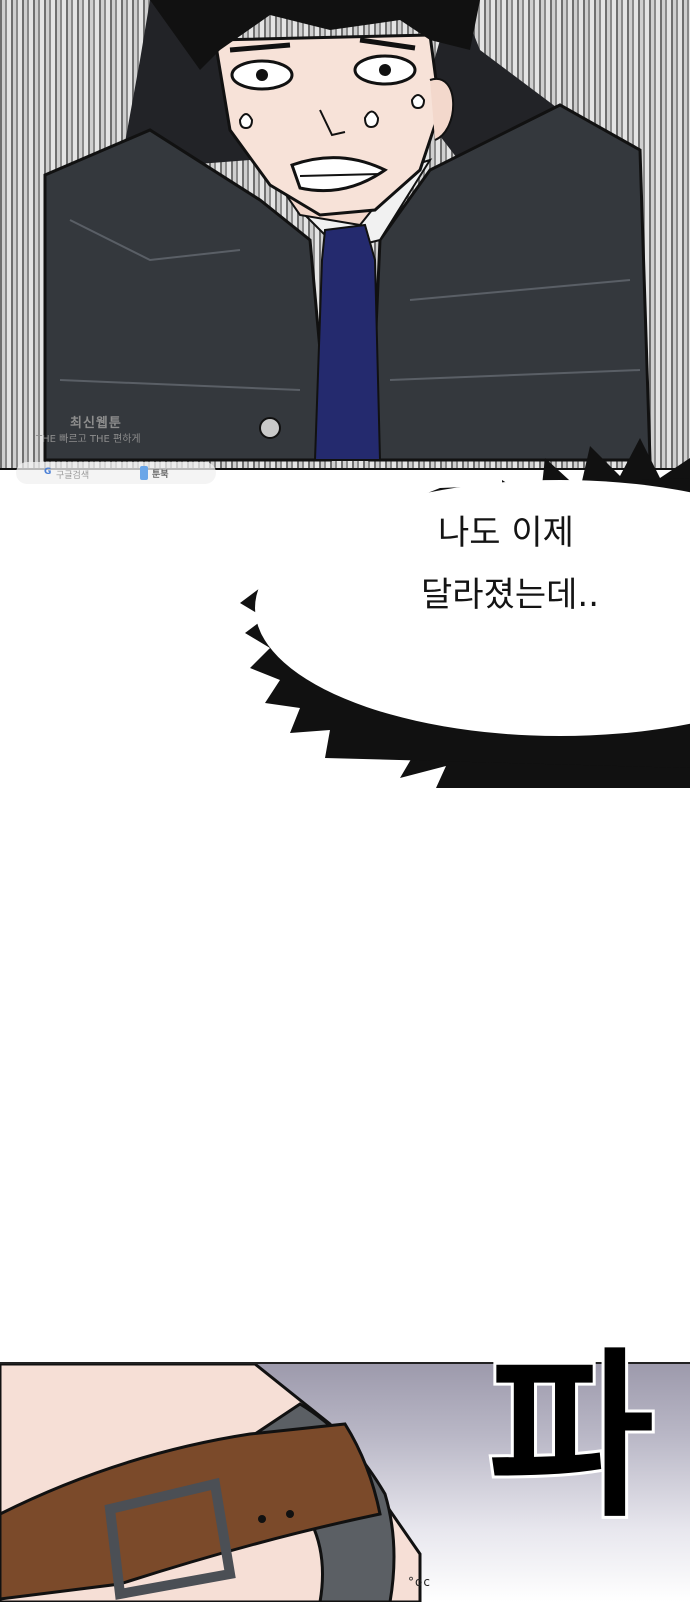 This screenshot has width=690, height=1602. Describe the element at coordinates (144, 473) in the screenshot. I see `bookmark-icon` at that location.